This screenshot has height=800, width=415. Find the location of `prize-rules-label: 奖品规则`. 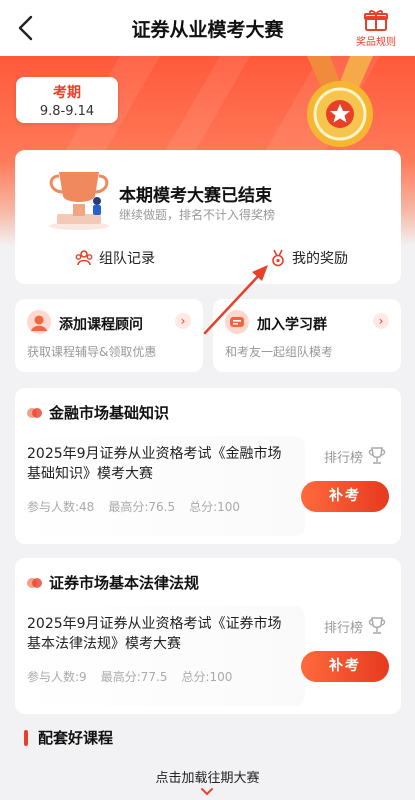

prize-rules-label: 奖品规则 is located at coordinates (376, 42).